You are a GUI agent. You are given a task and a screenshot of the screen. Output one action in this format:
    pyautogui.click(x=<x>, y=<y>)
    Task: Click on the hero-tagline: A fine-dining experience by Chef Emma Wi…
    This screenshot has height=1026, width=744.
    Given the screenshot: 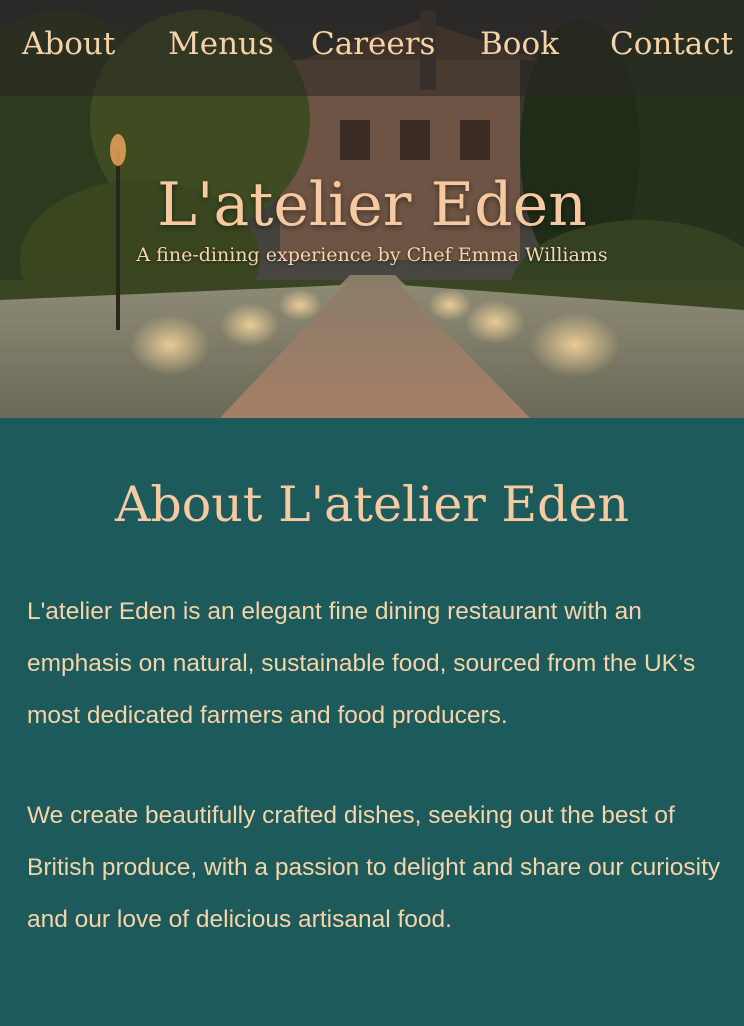 What is the action you would take?
    pyautogui.click(x=372, y=255)
    